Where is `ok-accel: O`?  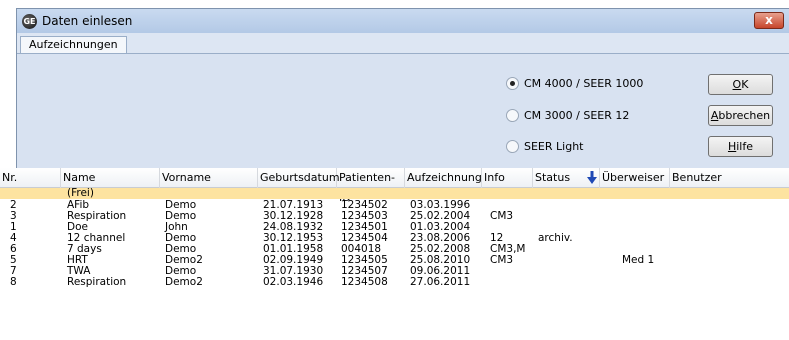
ok-accel: O is located at coordinates (737, 84).